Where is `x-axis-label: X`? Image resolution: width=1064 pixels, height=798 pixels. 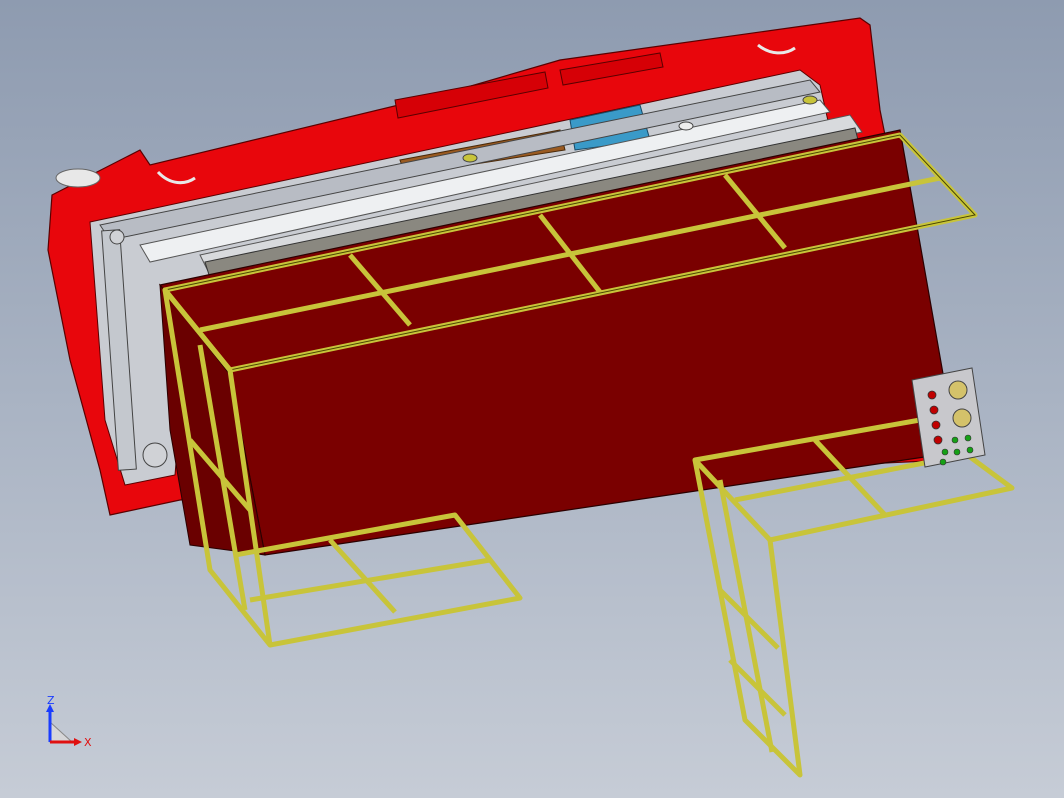 x-axis-label: X is located at coordinates (88, 742).